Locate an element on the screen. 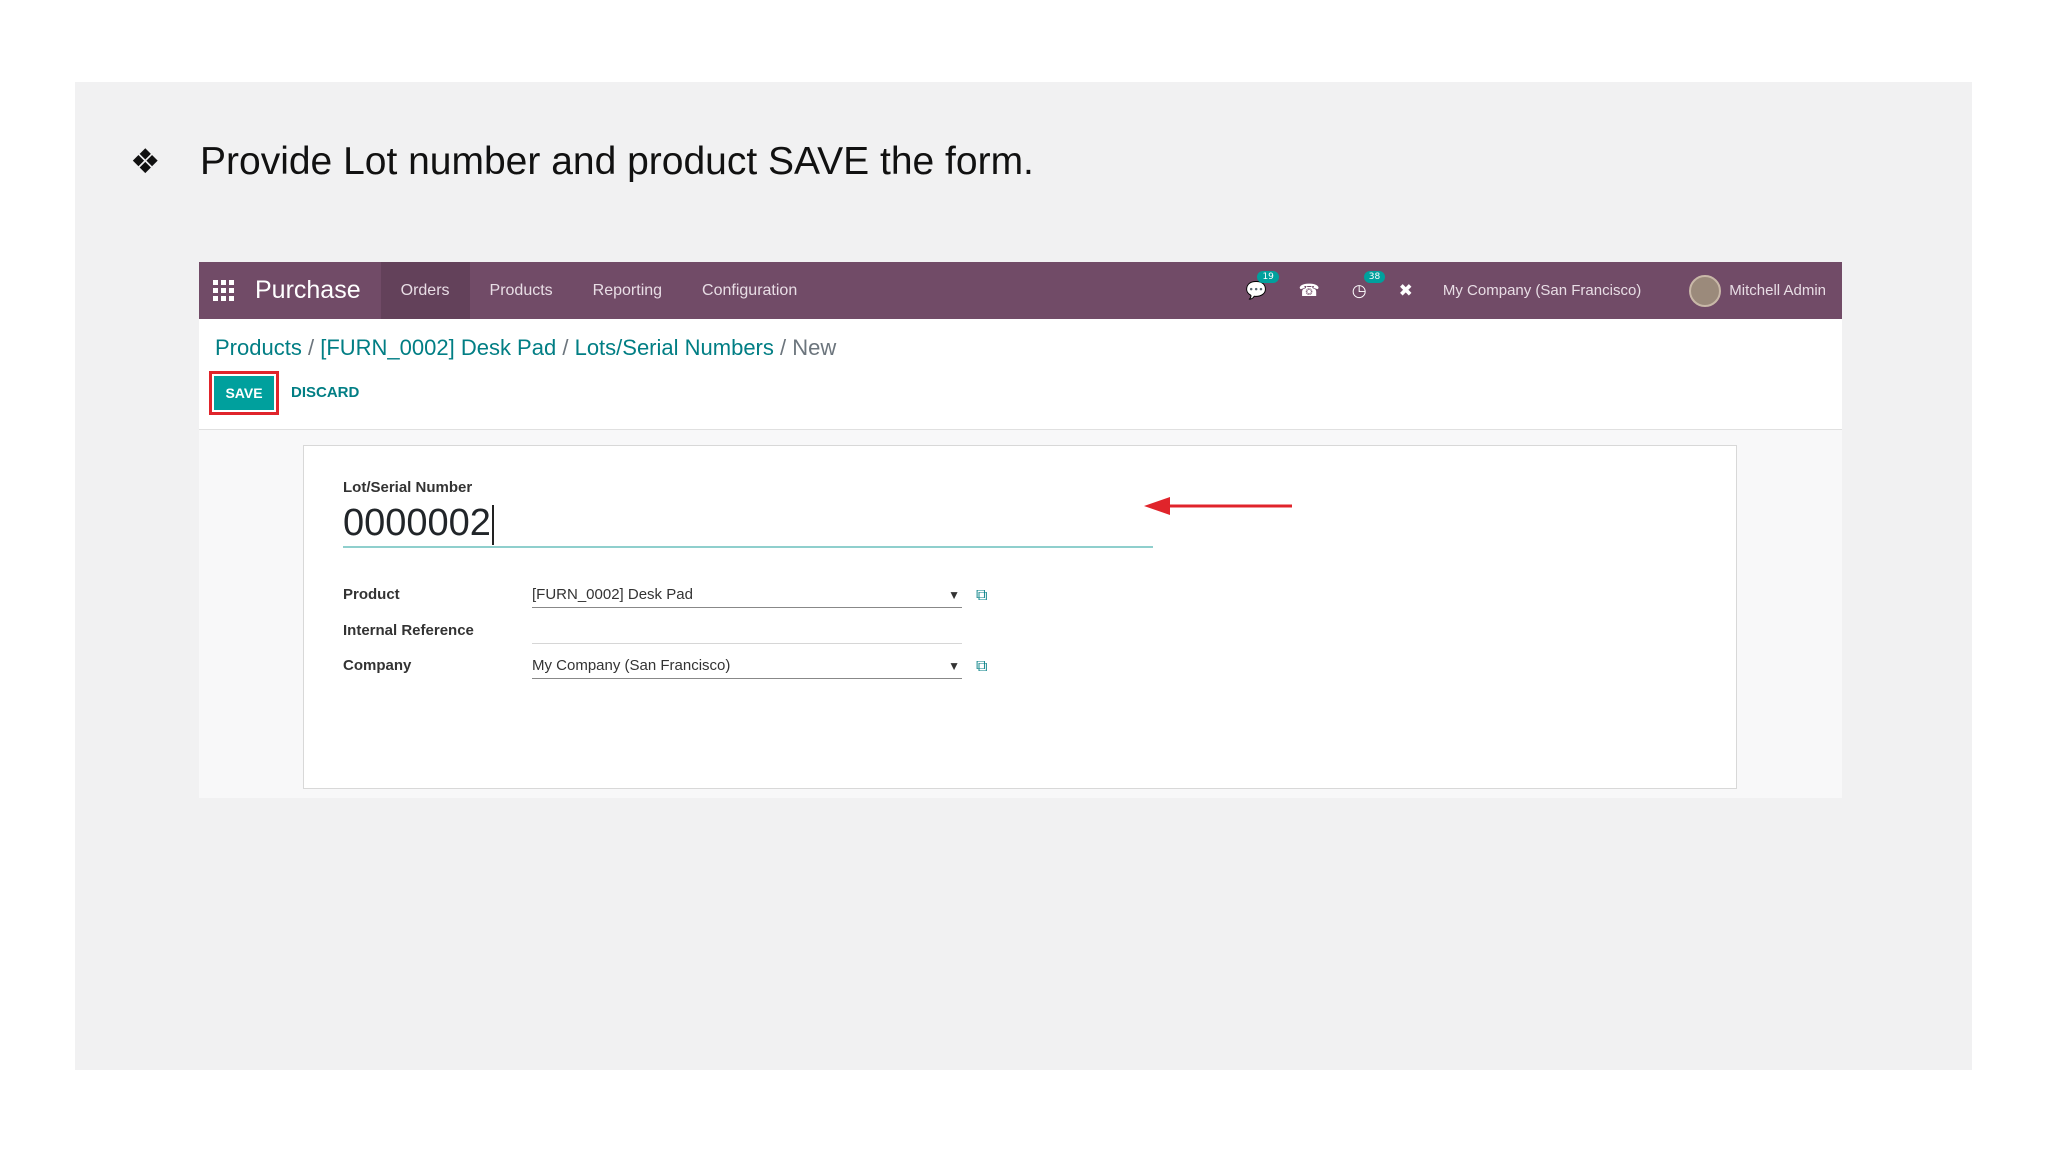 This screenshot has height=1152, width=2048. menu-configuration: Configuration is located at coordinates (749, 290).